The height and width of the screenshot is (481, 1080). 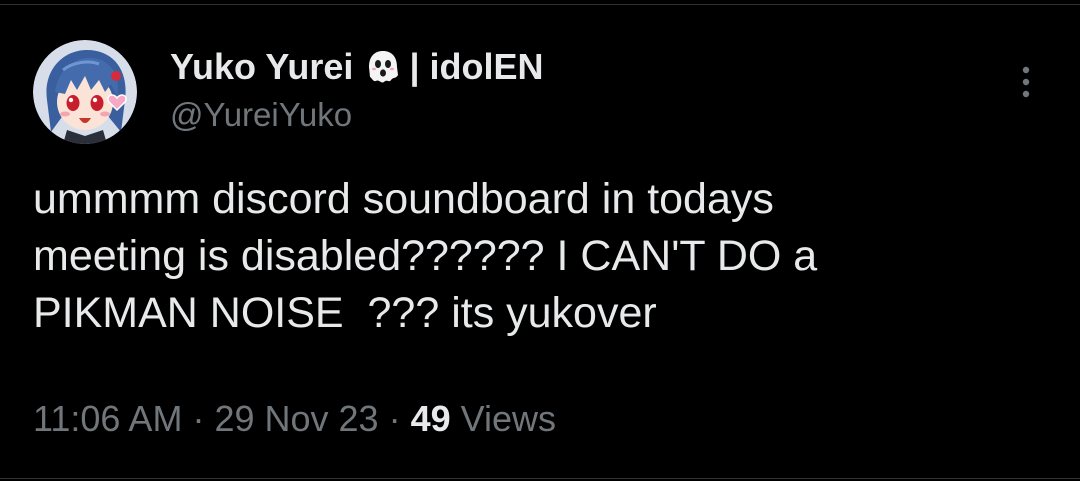 I want to click on tweet-header: Yuko Yurei | idolEN @YureiYuko, so click(x=357, y=89).